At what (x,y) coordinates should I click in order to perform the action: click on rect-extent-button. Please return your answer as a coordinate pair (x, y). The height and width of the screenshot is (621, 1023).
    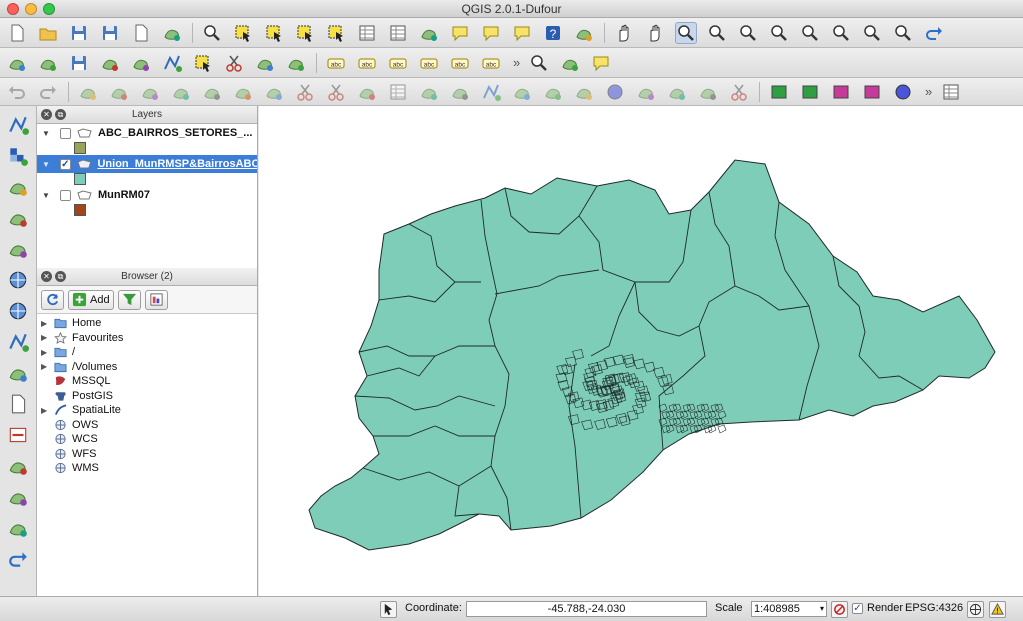
    Looking at the image, I should click on (841, 92).